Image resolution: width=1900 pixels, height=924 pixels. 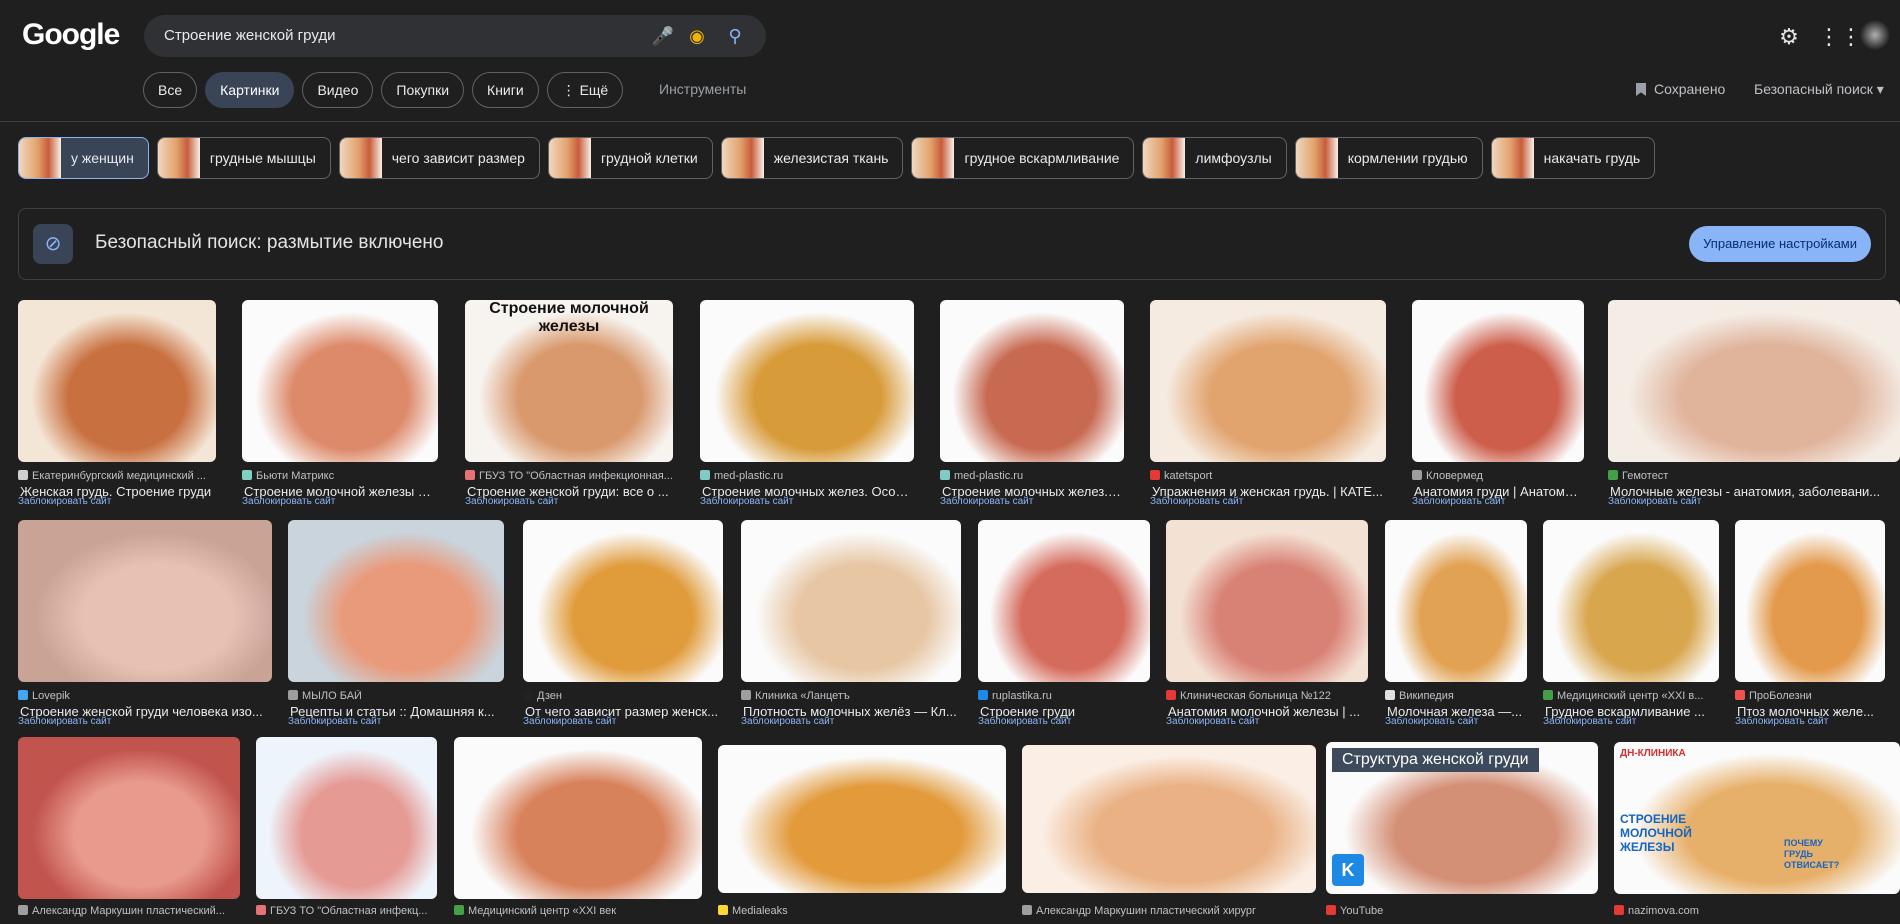 I want to click on source-name: Википедия, so click(x=1426, y=696).